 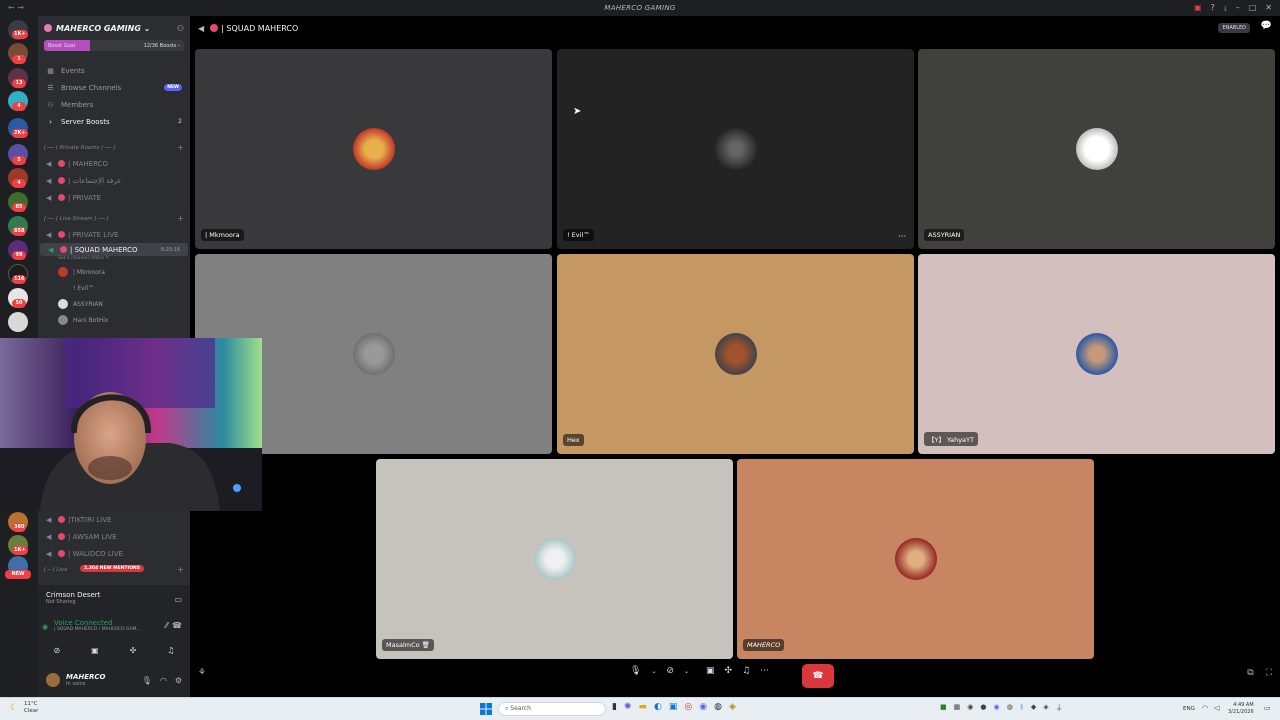 I want to click on member-name: ASSYRIAN, so click(x=88, y=304).